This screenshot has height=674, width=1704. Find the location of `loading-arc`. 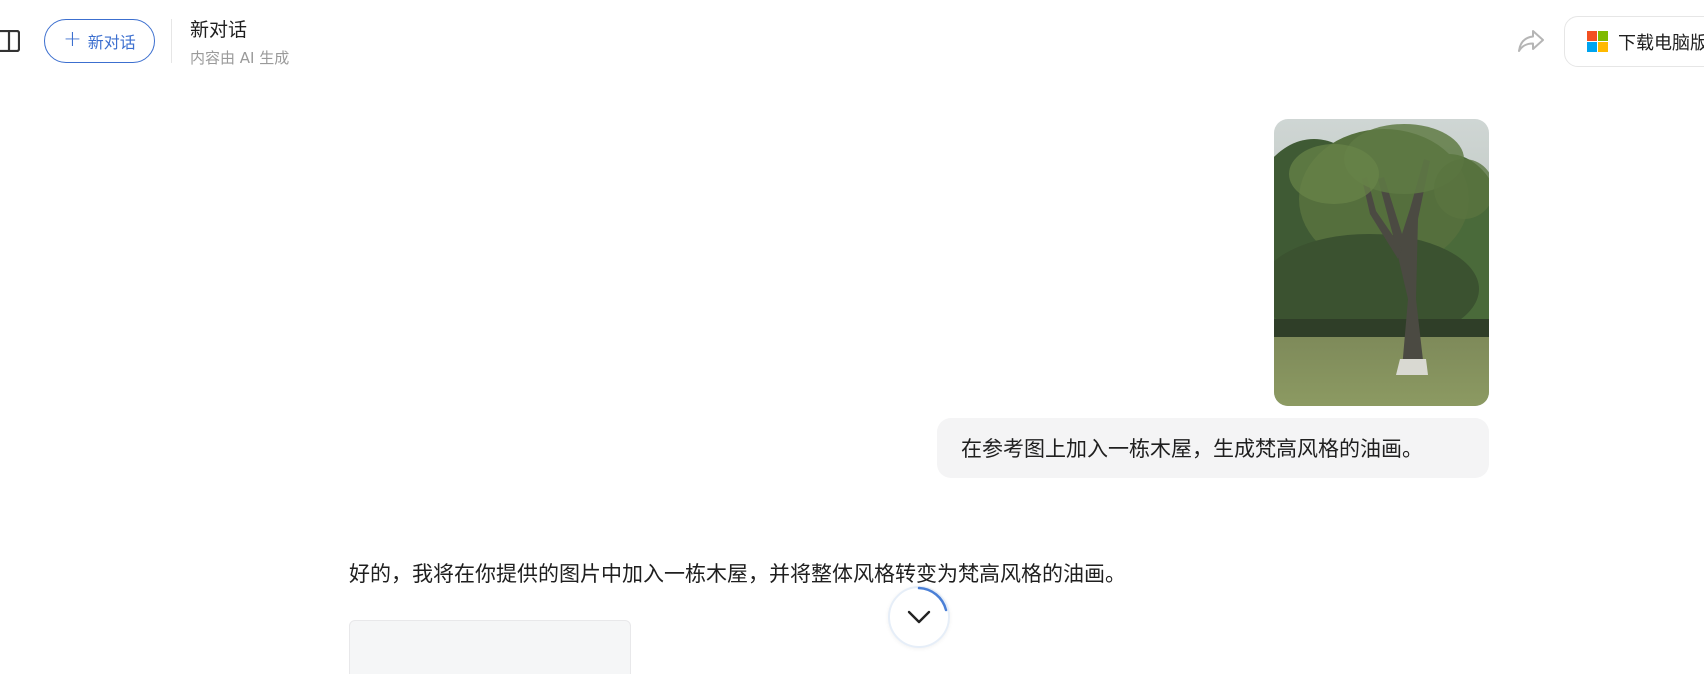

loading-arc is located at coordinates (932, 599).